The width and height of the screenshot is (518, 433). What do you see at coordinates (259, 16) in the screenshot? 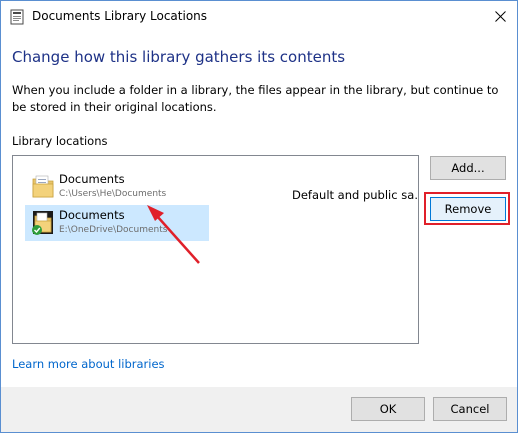
I see `title-bar: Documents Library Locations` at bounding box center [259, 16].